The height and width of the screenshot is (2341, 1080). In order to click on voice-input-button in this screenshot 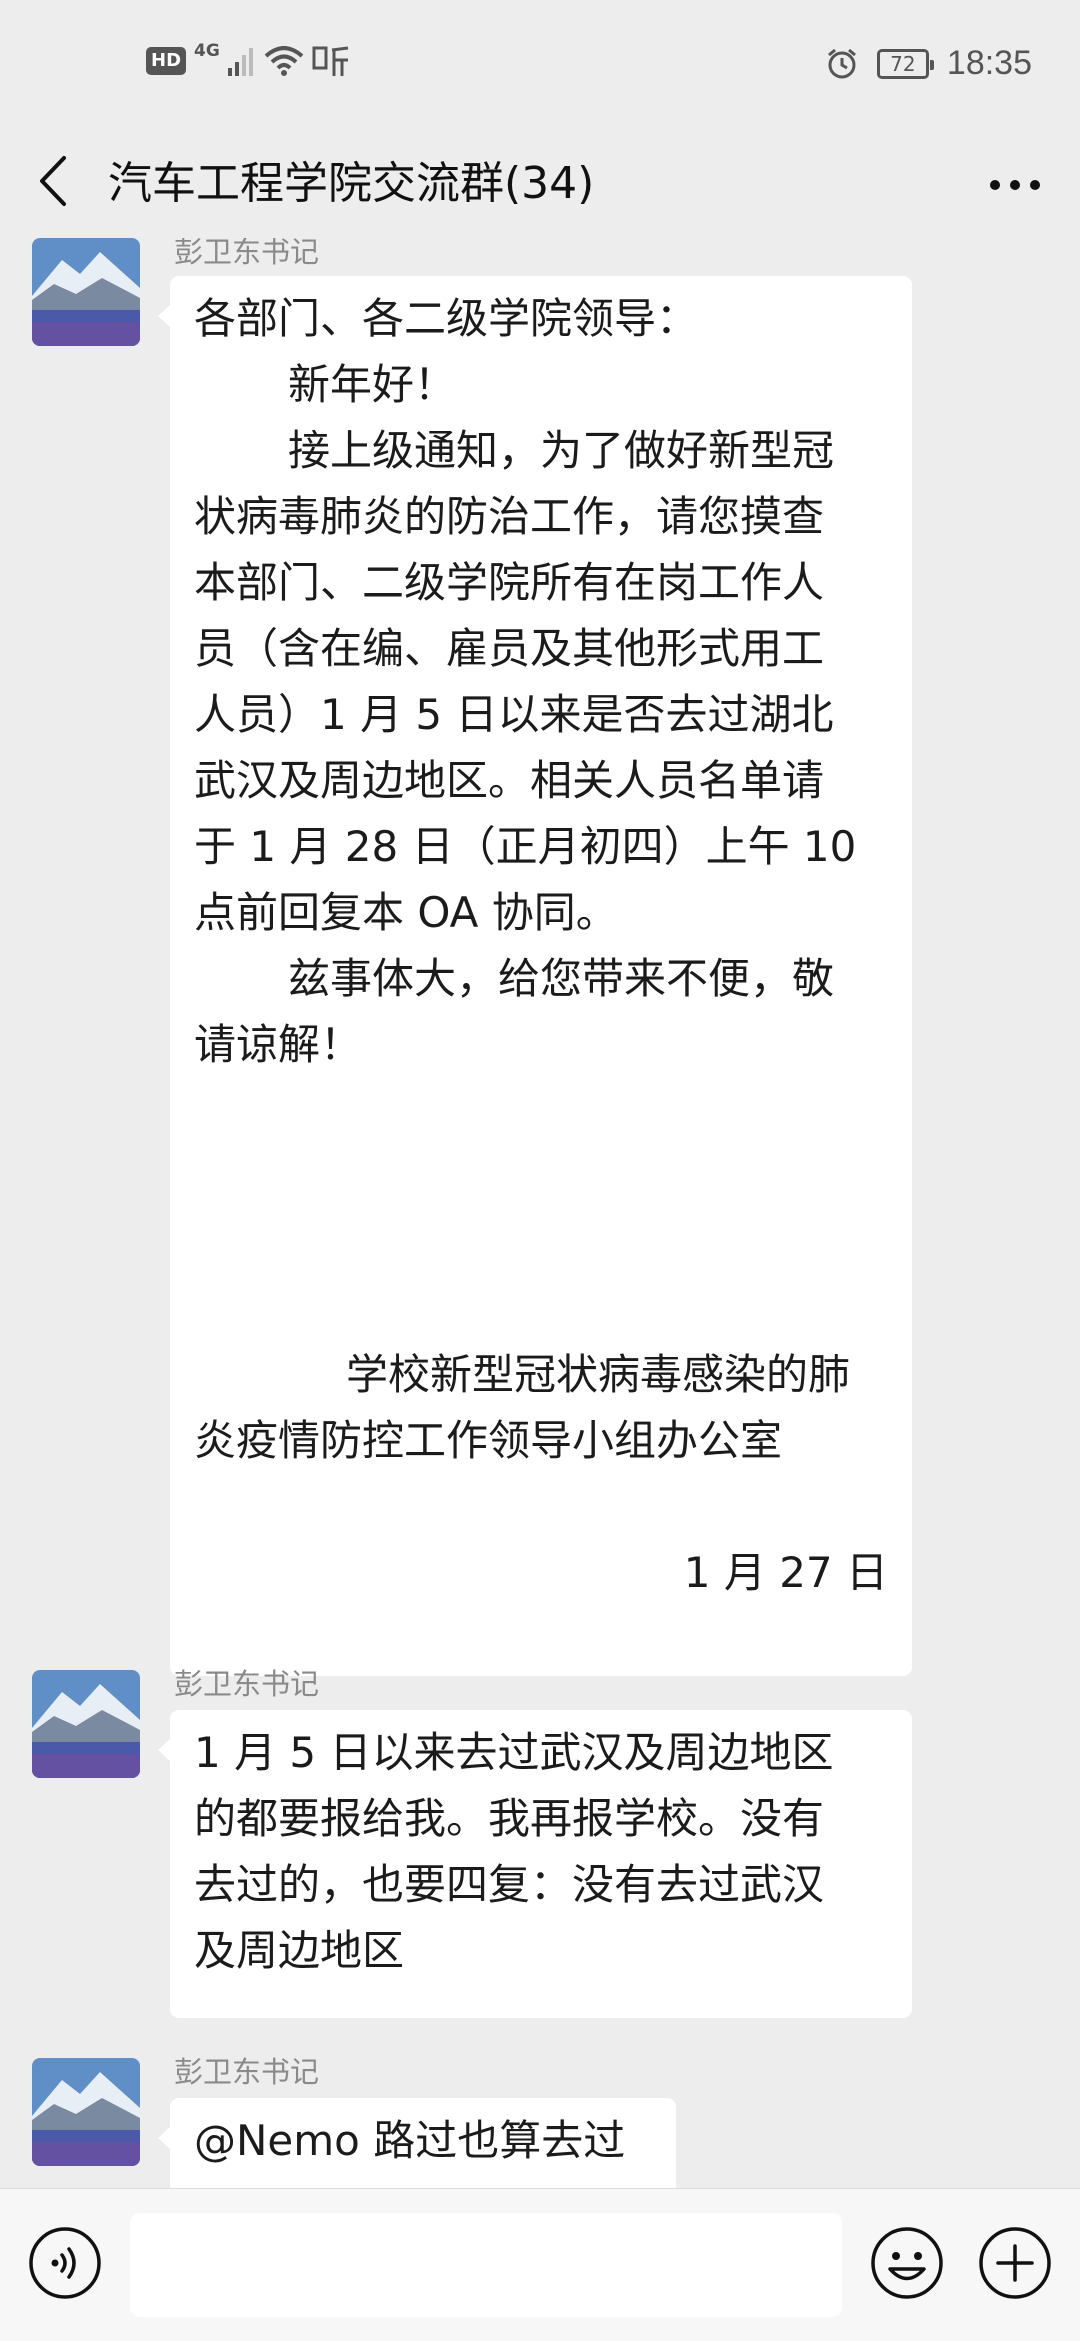, I will do `click(65, 2263)`.